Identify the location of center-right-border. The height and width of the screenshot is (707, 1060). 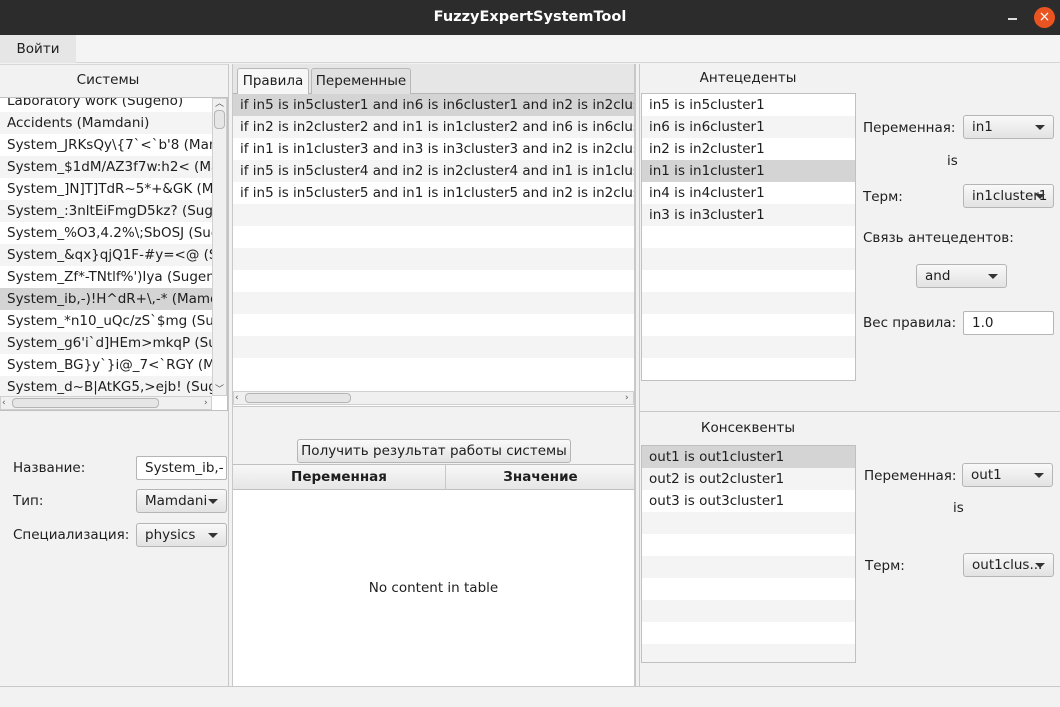
(635, 375).